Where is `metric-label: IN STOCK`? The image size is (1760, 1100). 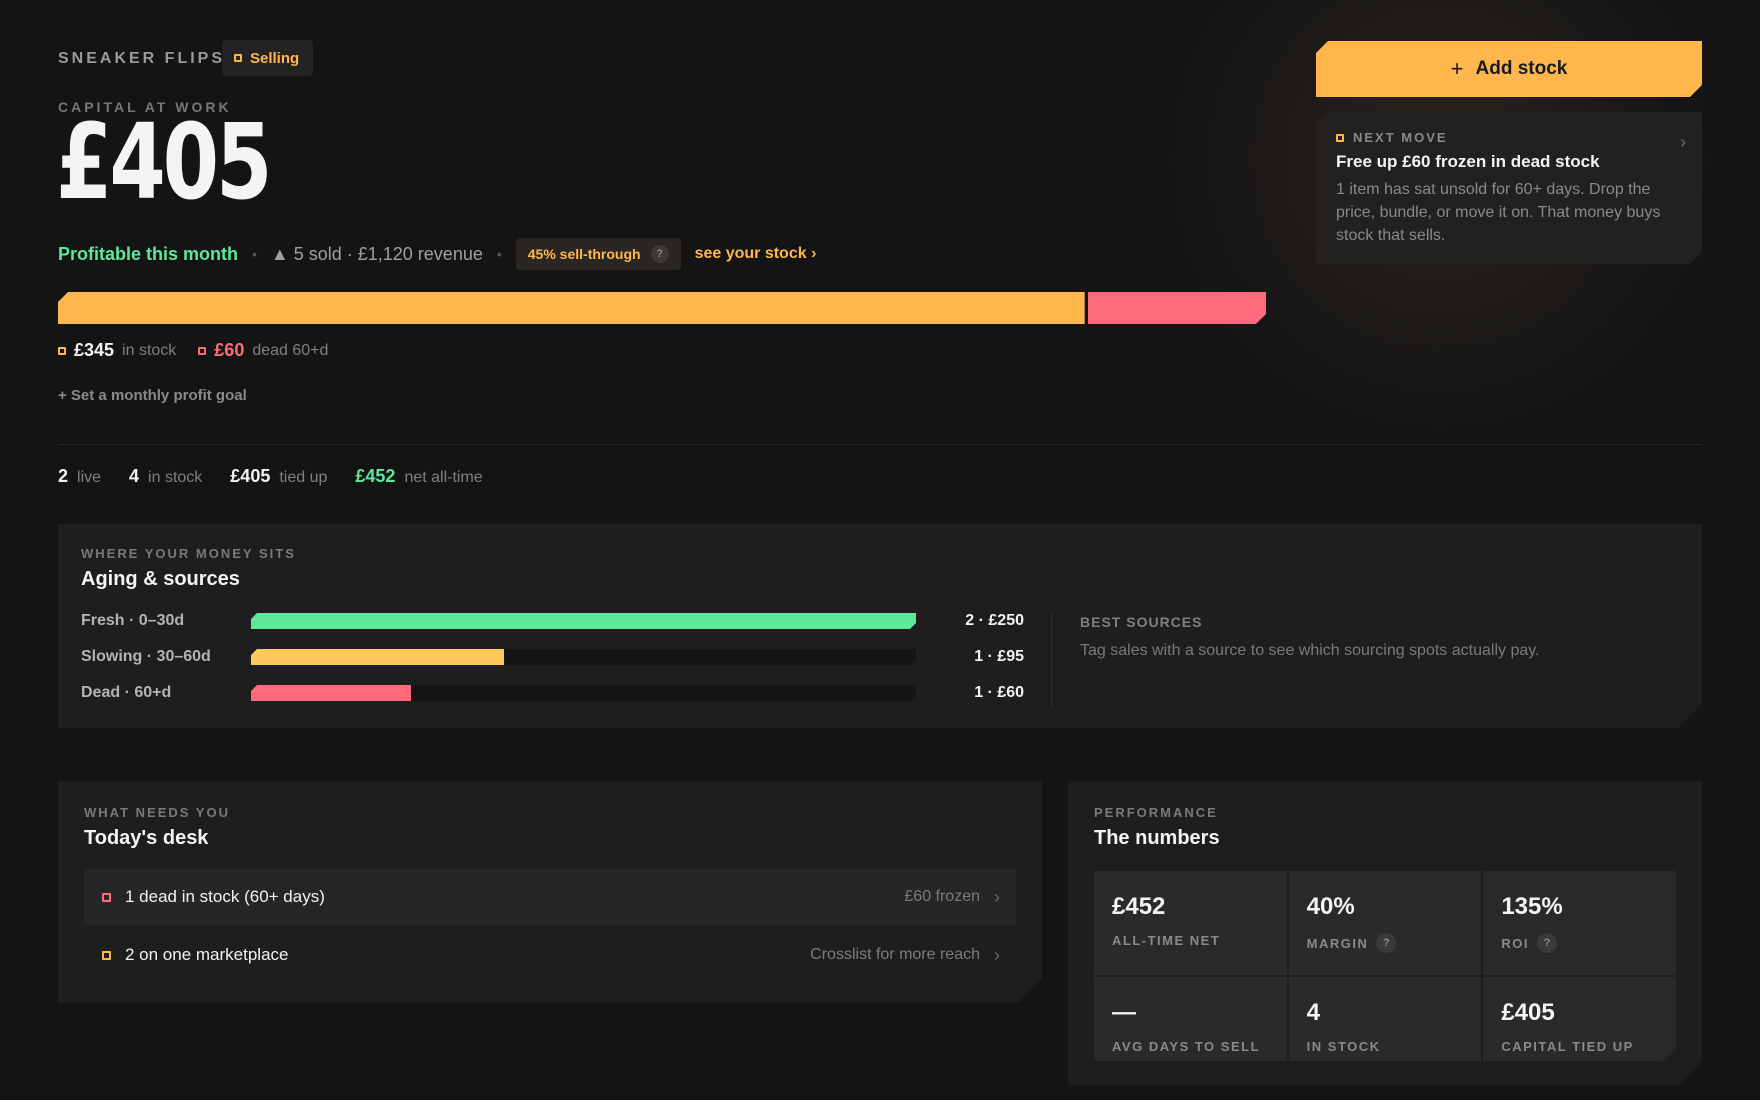 metric-label: IN STOCK is located at coordinates (1343, 1046).